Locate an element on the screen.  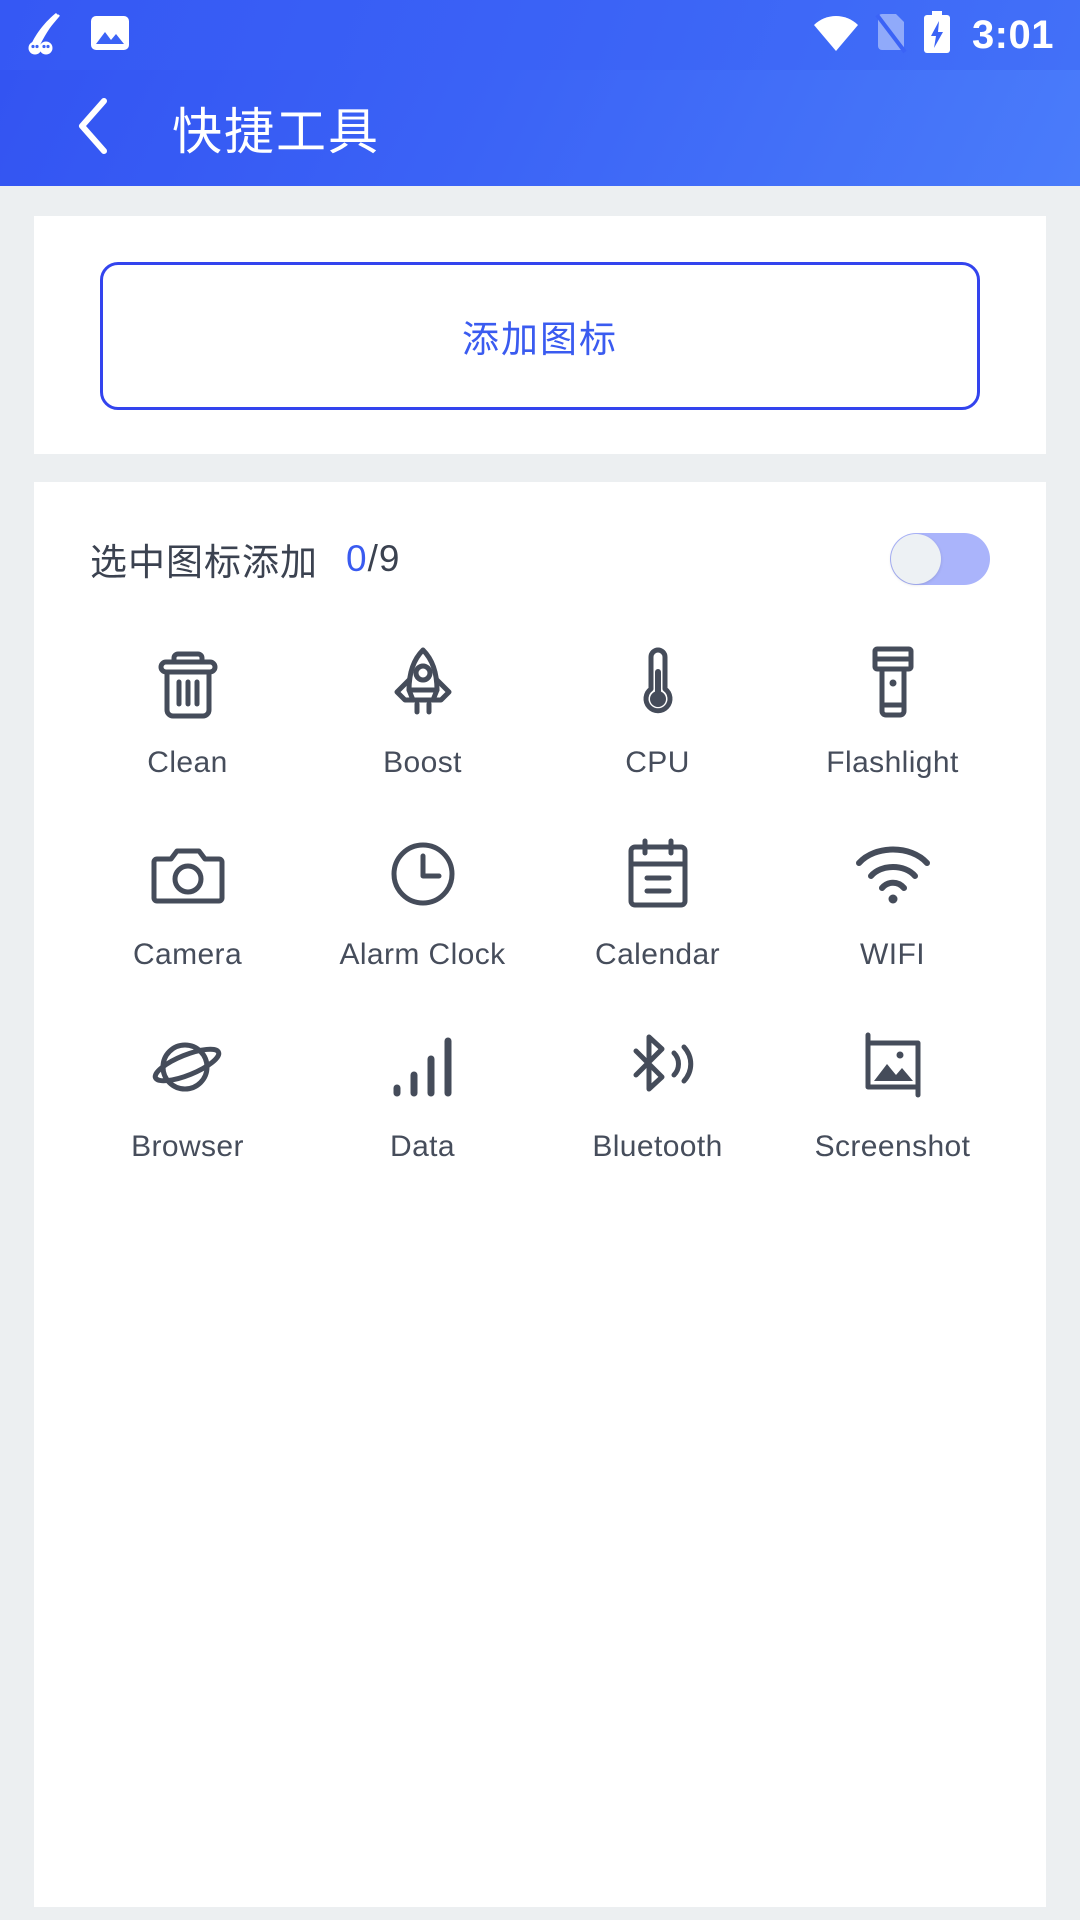
status-bar-right-icons: 3:01 is located at coordinates (933, 35).